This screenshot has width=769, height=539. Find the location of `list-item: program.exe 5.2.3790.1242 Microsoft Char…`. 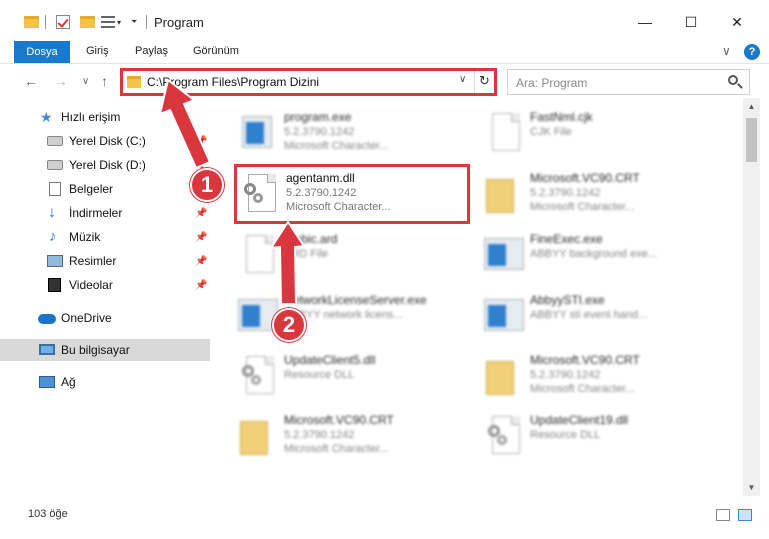

list-item: program.exe 5.2.3790.1242 Microsoft Char… is located at coordinates (354, 133).